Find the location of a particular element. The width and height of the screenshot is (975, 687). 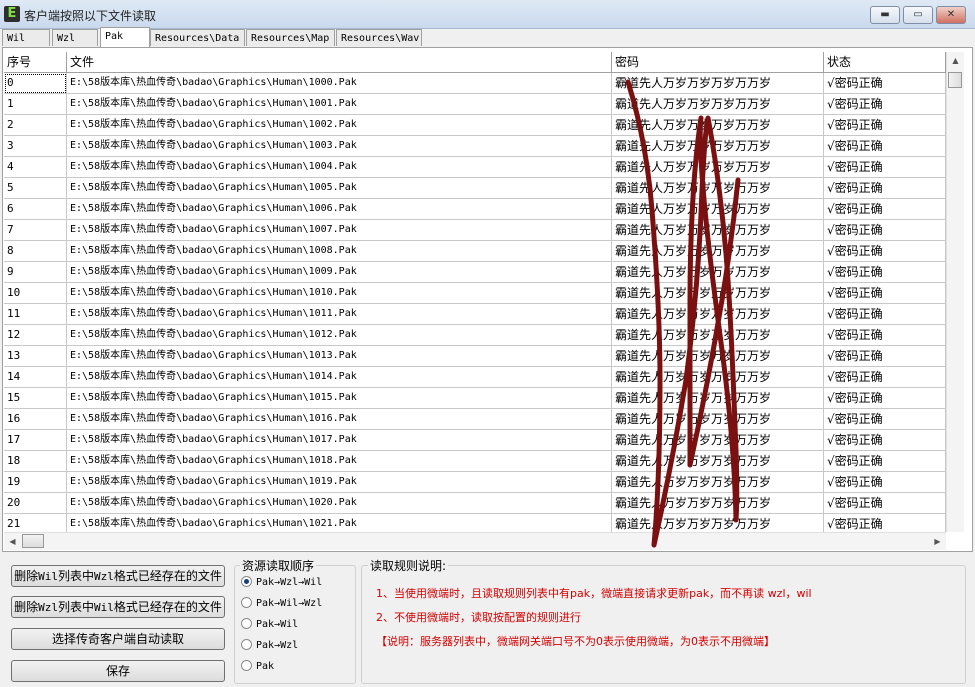

cell-index: 0 is located at coordinates (35, 83).